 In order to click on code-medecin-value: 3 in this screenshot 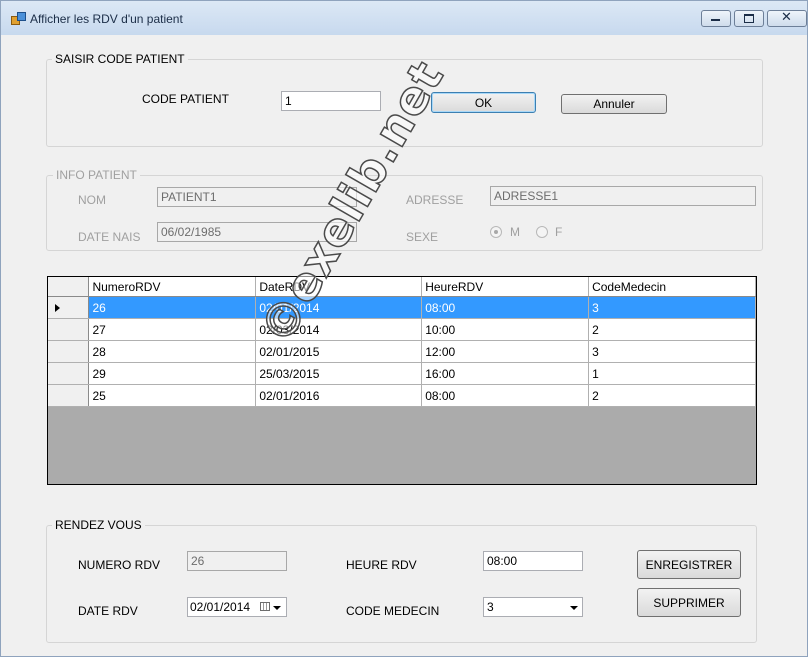, I will do `click(490, 607)`.